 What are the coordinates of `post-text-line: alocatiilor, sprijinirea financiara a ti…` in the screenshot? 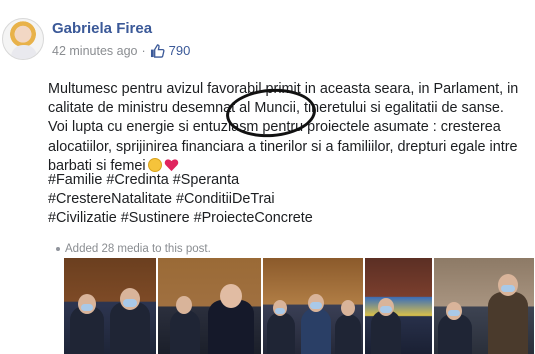 It's located at (283, 146).